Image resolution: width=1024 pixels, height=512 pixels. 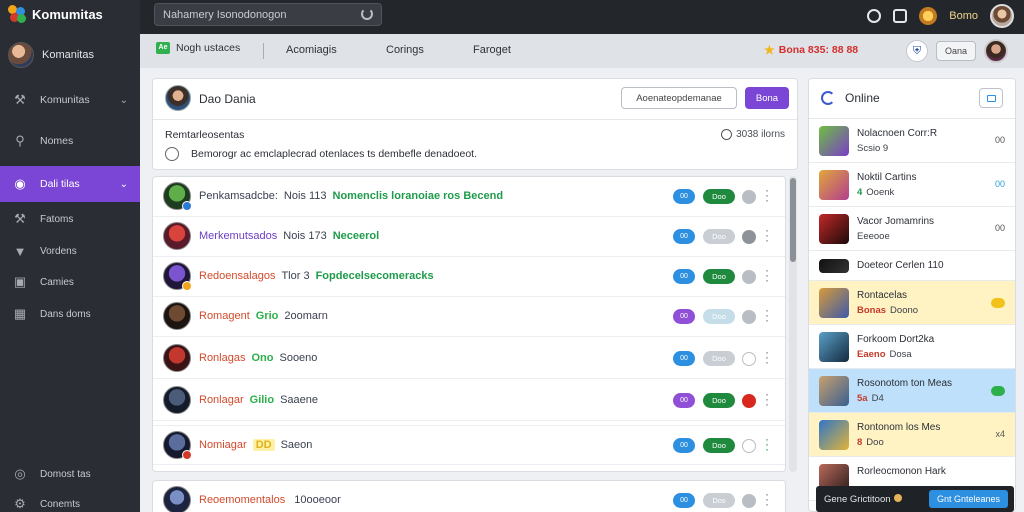 I want to click on expand-button, so click(x=991, y=98).